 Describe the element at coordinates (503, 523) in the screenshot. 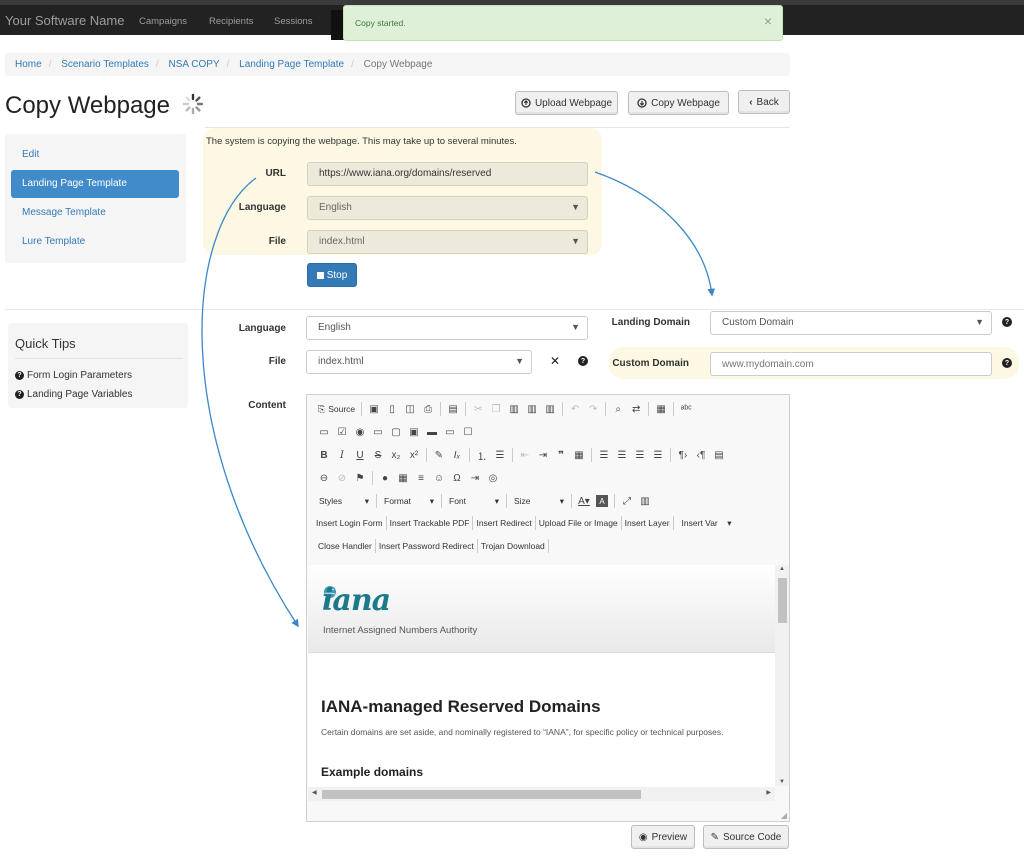

I see `insert-redirect-button: Insert Redirect` at that location.